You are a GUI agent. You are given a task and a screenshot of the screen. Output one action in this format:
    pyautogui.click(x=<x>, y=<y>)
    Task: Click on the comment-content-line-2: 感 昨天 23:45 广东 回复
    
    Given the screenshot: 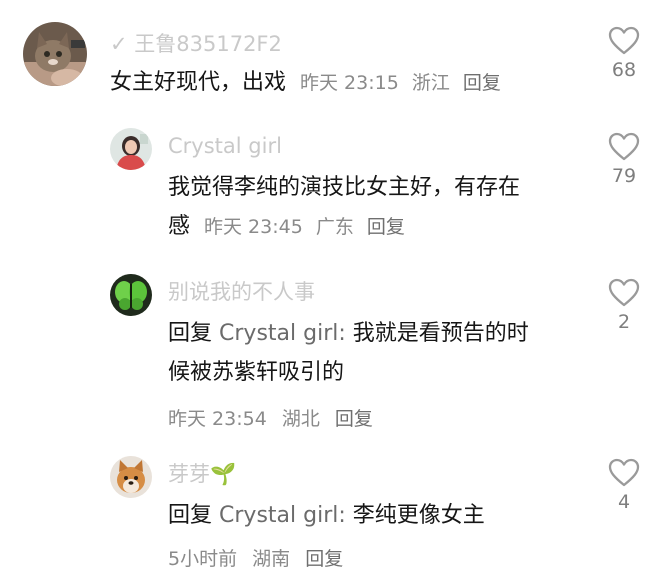 What is the action you would take?
    pyautogui.click(x=378, y=227)
    